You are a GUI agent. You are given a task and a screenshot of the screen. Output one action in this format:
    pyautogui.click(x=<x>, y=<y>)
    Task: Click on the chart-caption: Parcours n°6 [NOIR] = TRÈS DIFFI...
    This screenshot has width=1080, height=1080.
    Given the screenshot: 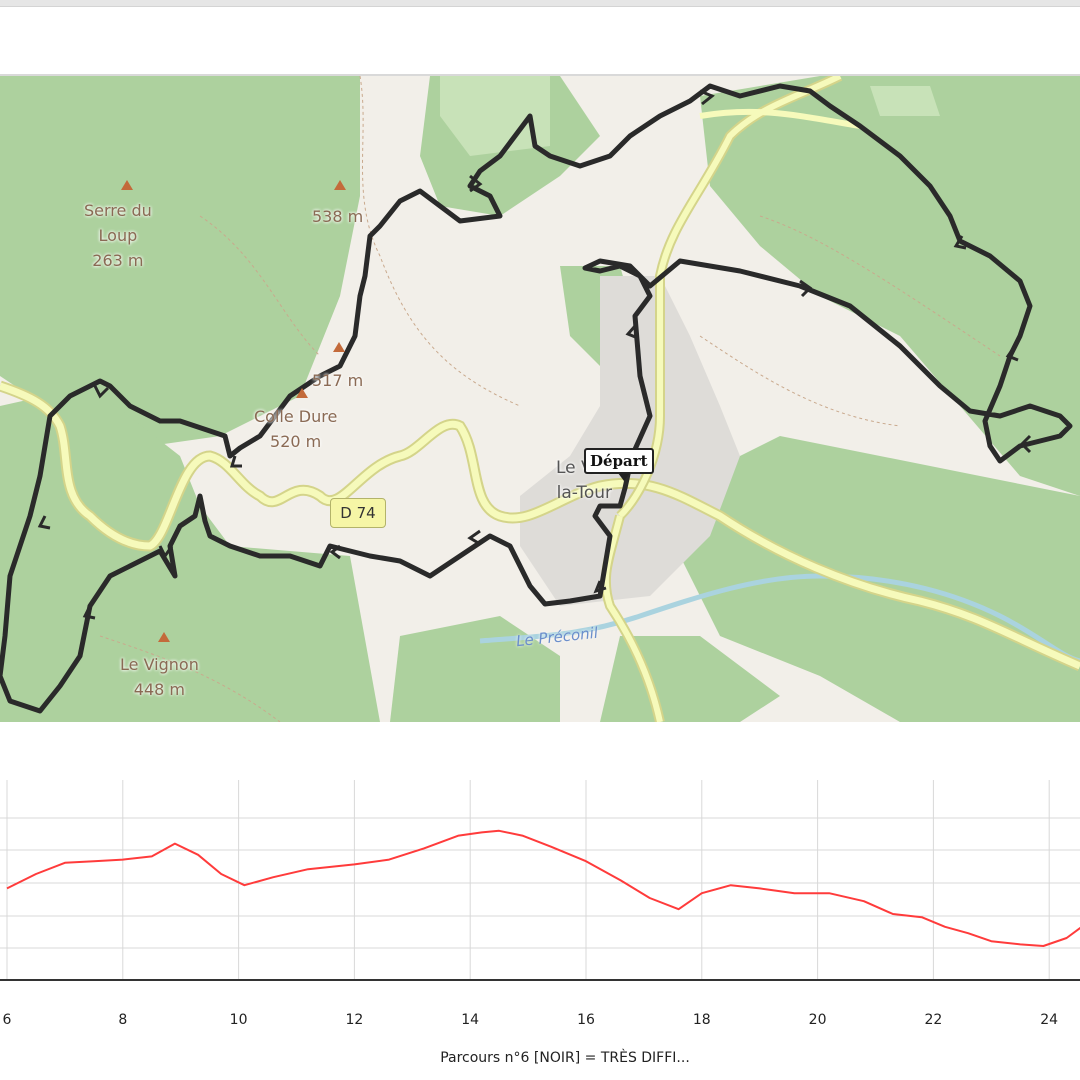 What is the action you would take?
    pyautogui.click(x=565, y=1058)
    